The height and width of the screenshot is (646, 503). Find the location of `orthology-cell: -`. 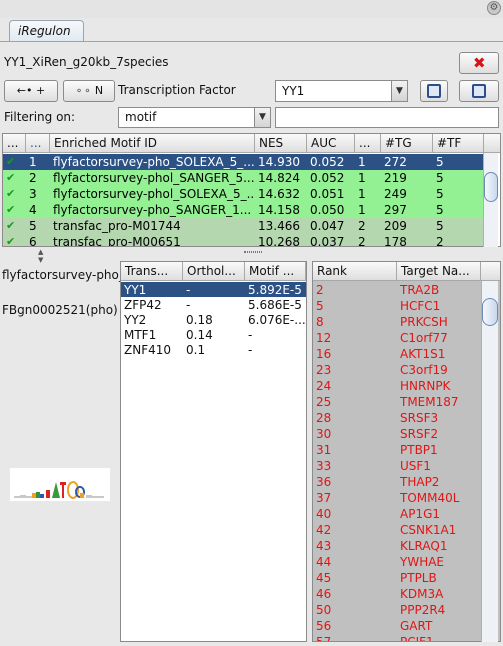

orthology-cell: - is located at coordinates (188, 305).